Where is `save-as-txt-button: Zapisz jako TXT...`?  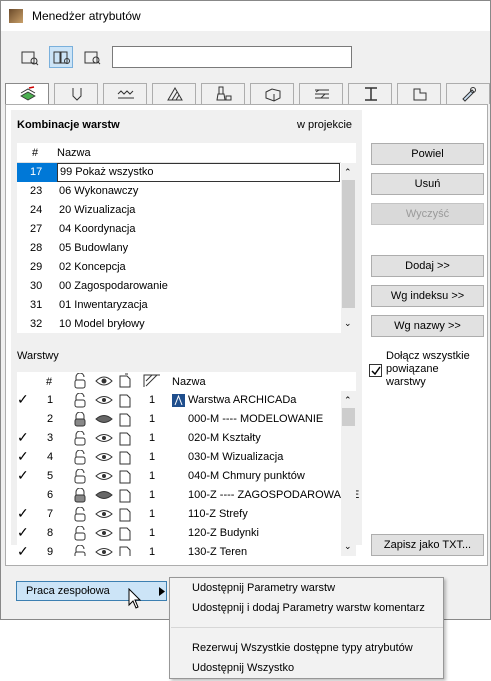
save-as-txt-button: Zapisz jako TXT... is located at coordinates (427, 545).